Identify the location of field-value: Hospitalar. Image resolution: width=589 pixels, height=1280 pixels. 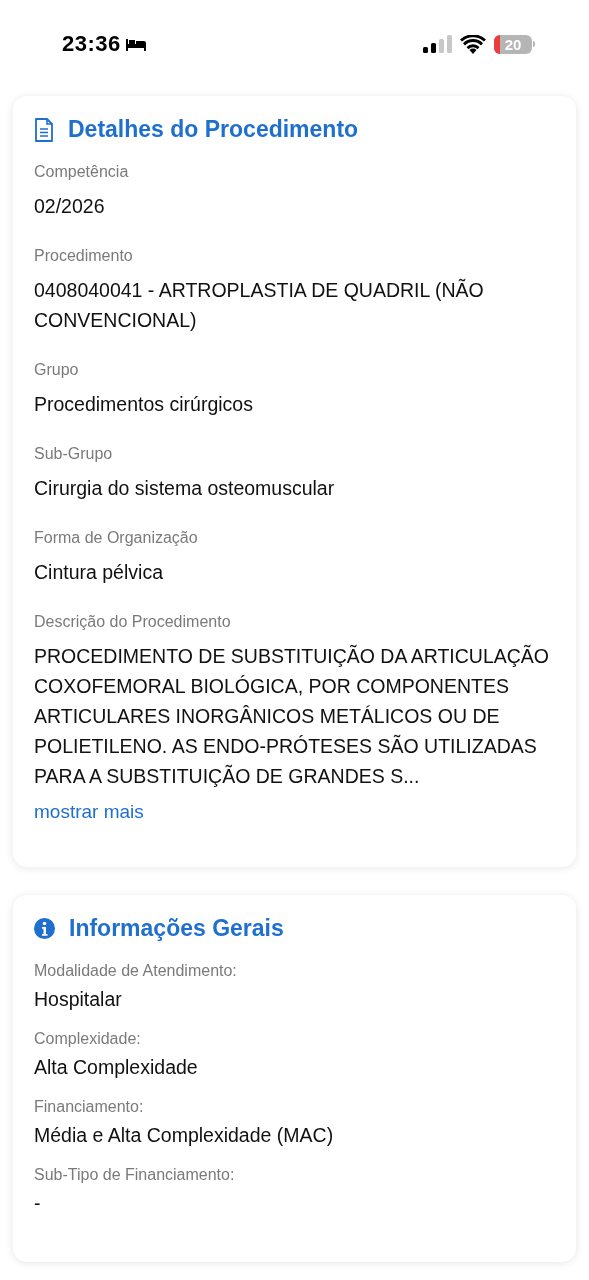
(78, 999).